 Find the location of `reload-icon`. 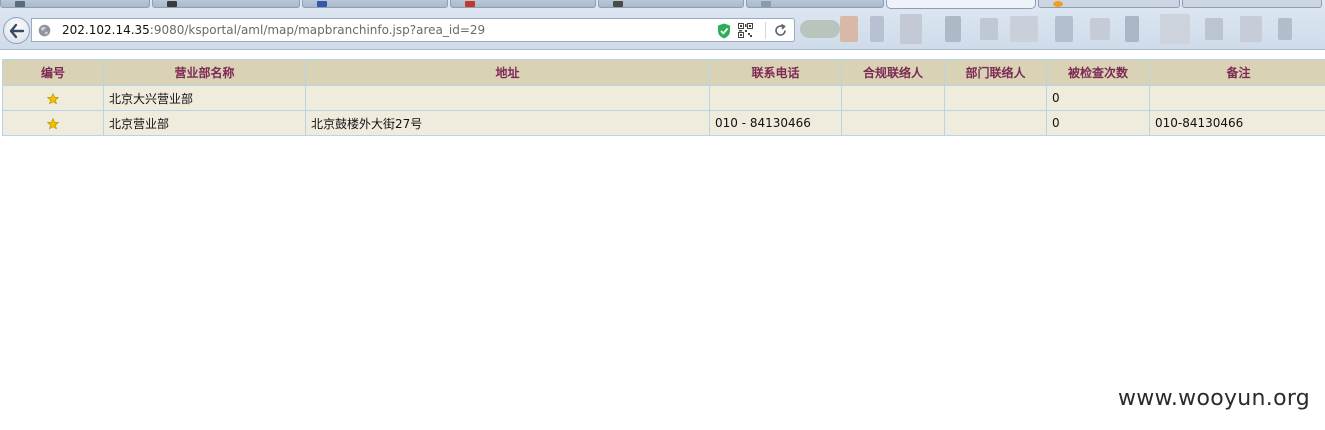

reload-icon is located at coordinates (780, 30).